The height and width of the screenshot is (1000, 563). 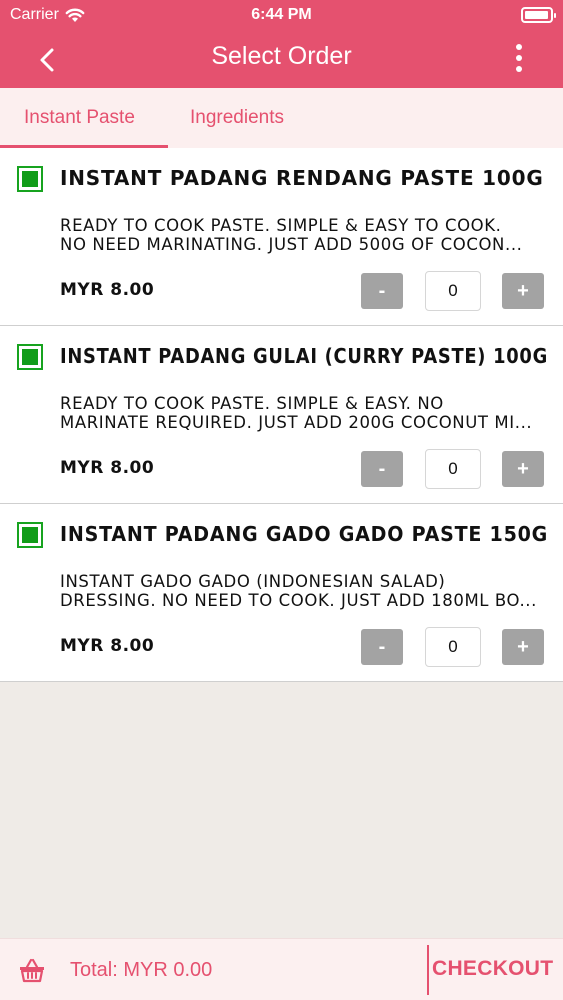 I want to click on battery-fill, so click(x=536, y=15).